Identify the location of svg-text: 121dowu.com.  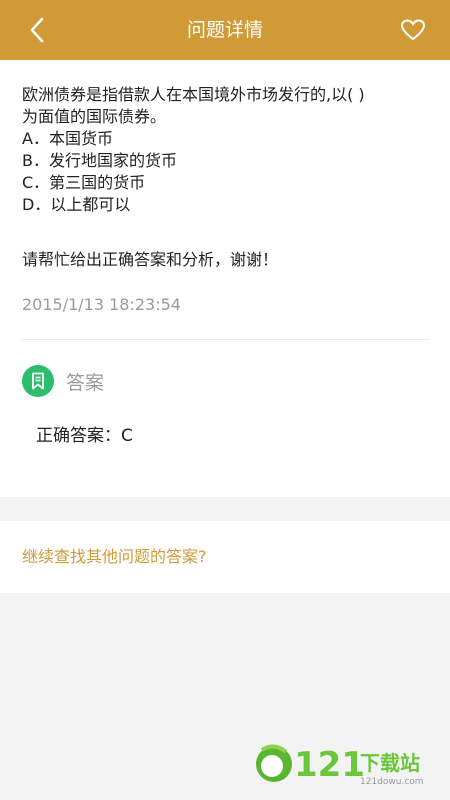
(392, 782).